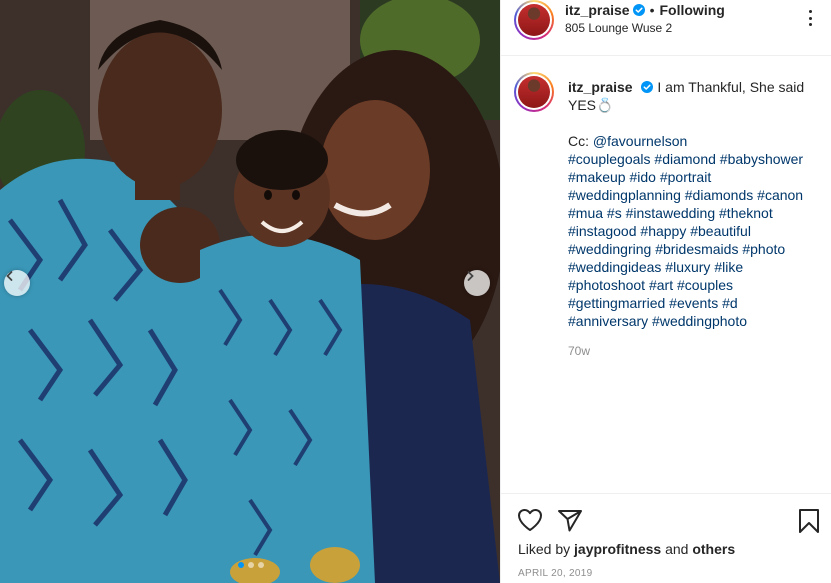 The image size is (831, 583). Describe the element at coordinates (544, 549) in the screenshot. I see `liked-by-label: Liked by` at that location.